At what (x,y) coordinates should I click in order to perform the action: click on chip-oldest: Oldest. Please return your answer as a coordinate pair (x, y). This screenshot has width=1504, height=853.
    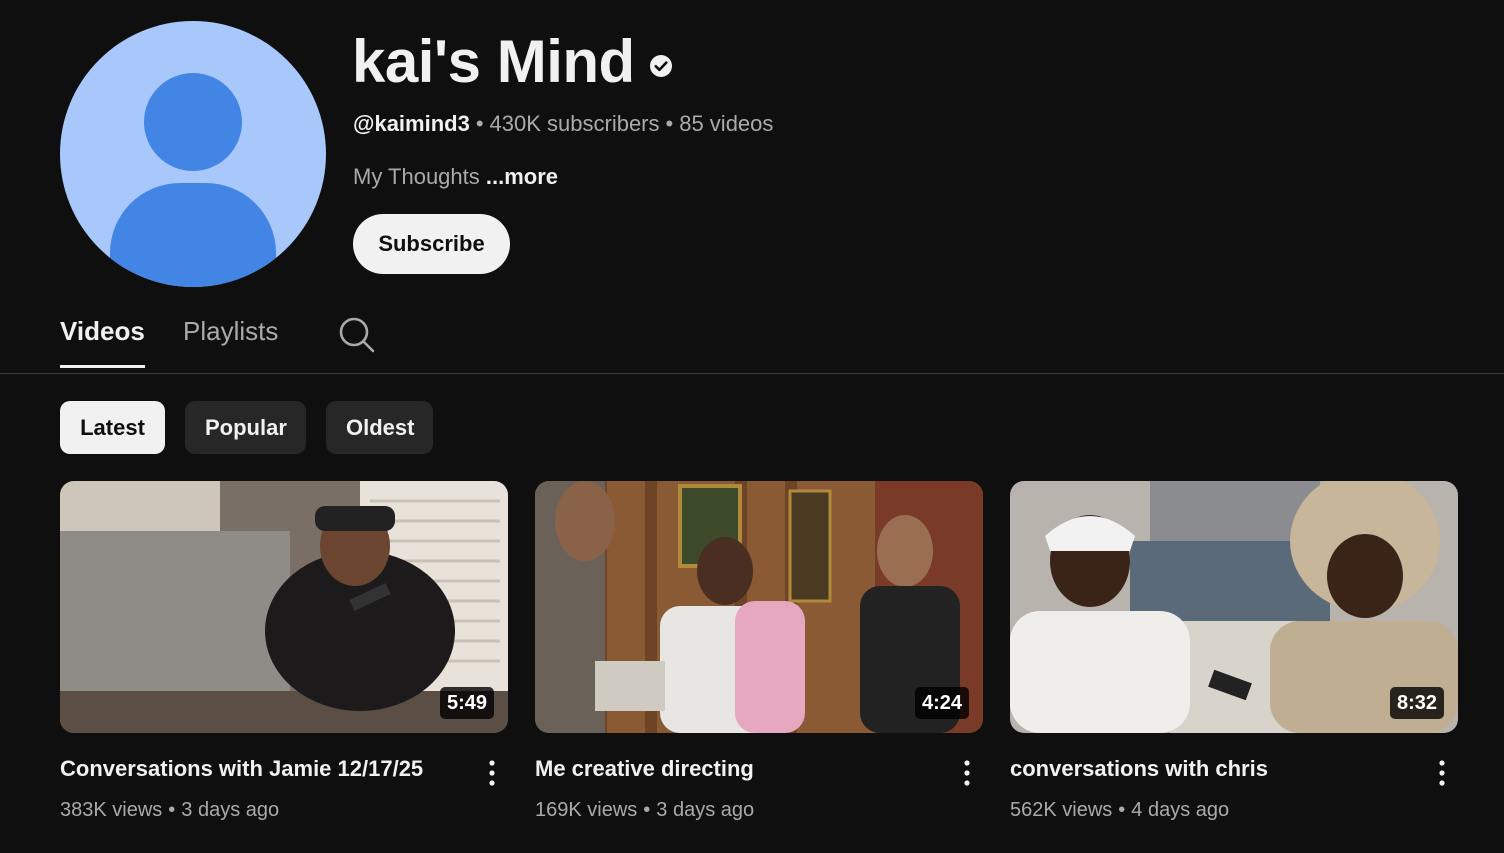
    Looking at the image, I should click on (379, 427).